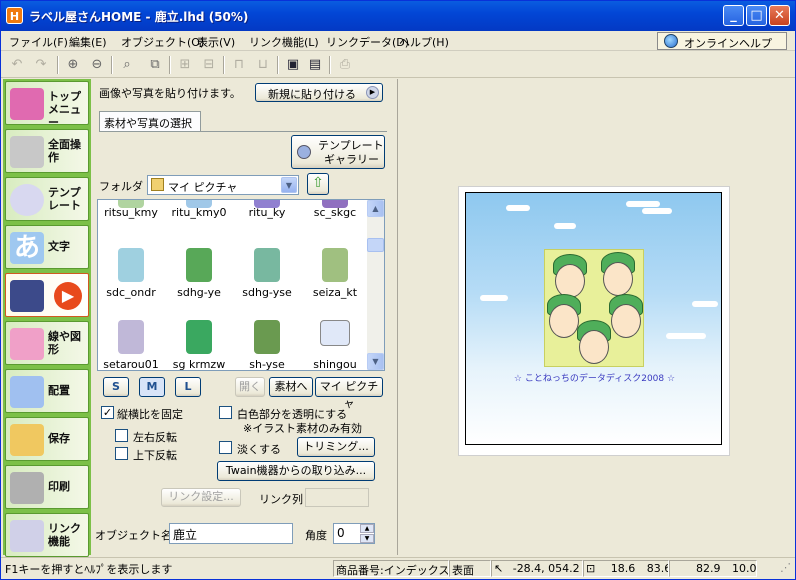 The image size is (796, 580). Describe the element at coordinates (131, 277) in the screenshot. I see `list-item: sdc_ondr` at that location.